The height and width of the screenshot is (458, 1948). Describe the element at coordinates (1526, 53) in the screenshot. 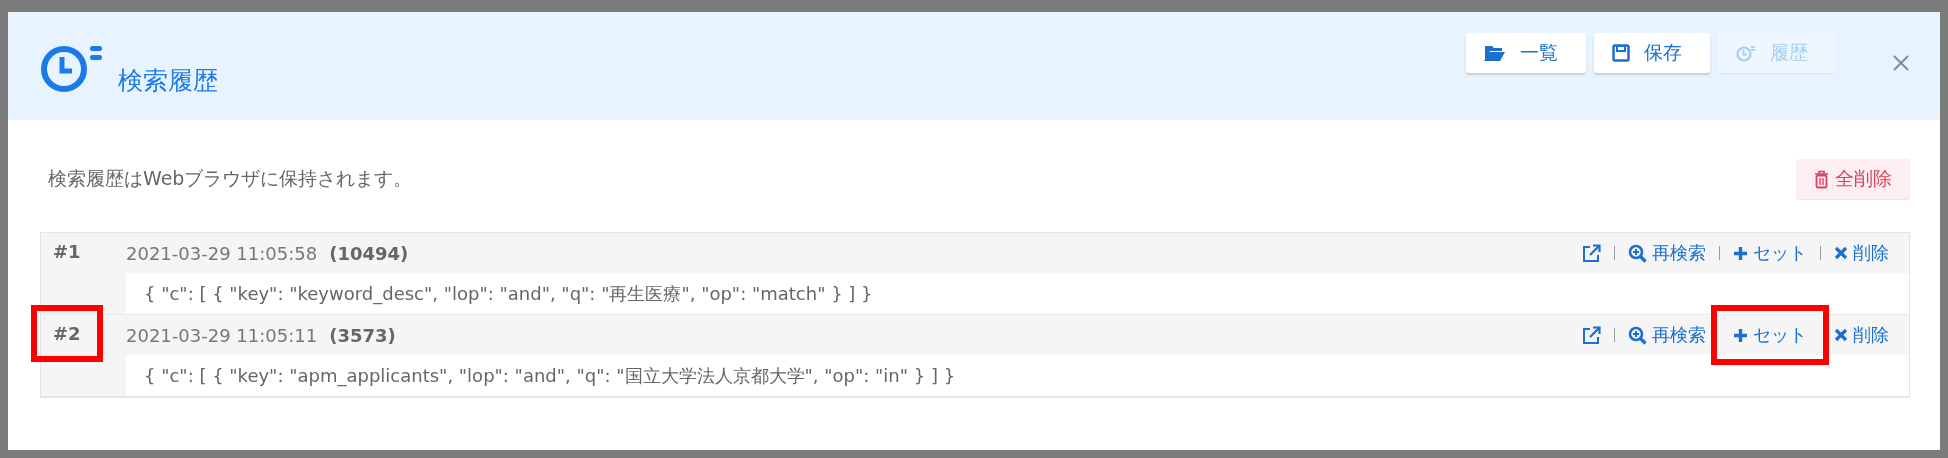

I see `header-button: 一覧` at that location.